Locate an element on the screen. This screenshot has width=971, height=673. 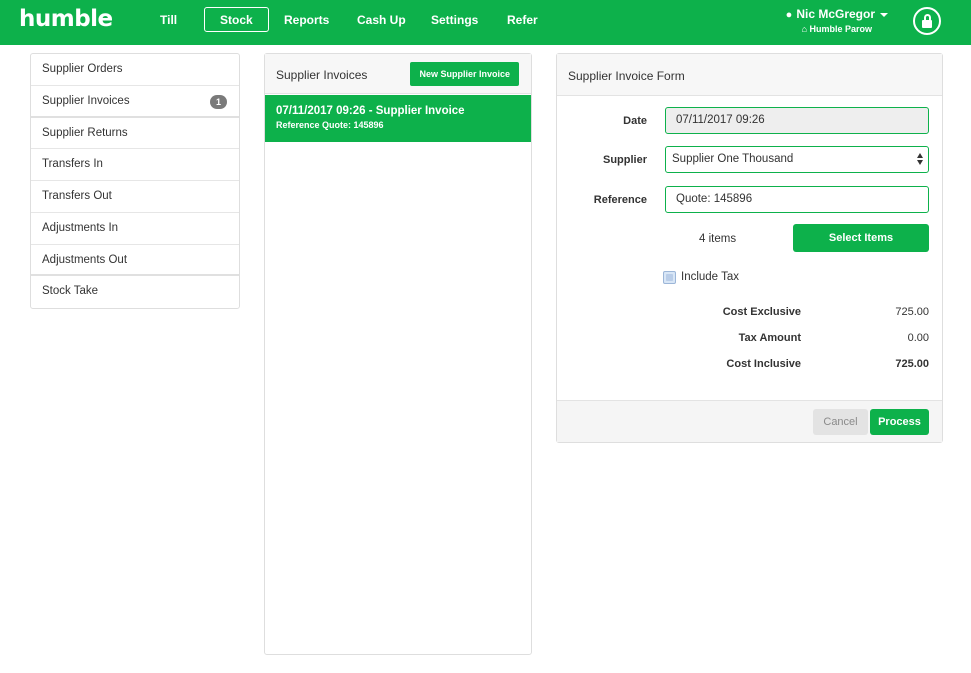
invoice-reference: Reference Quote: 145896 is located at coordinates (330, 125).